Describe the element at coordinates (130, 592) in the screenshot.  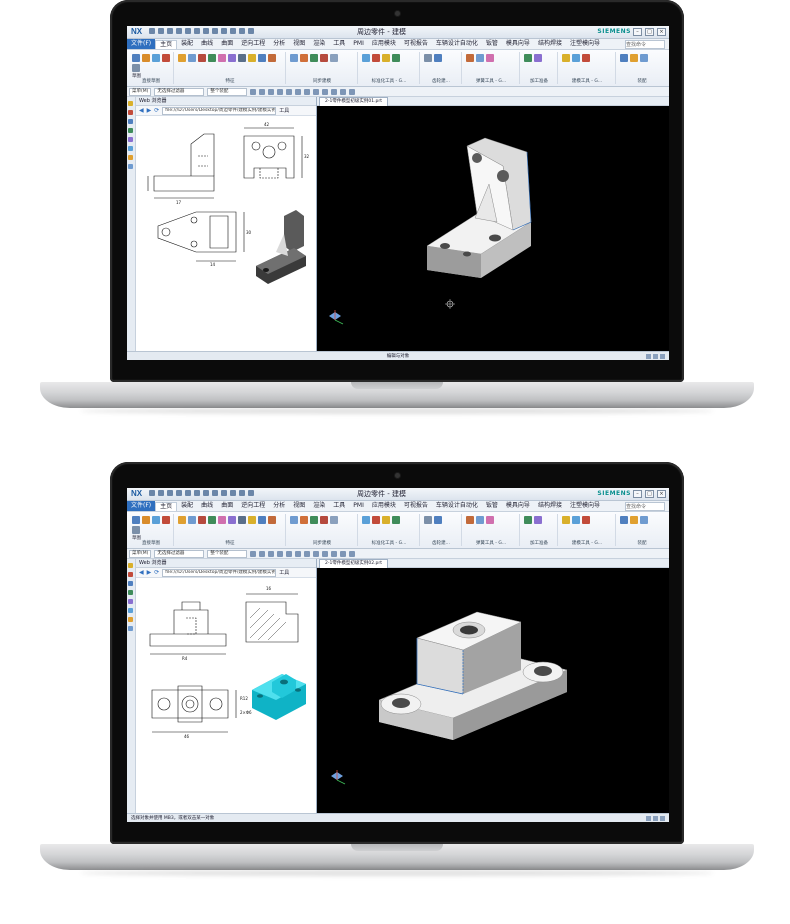
I see `reuse-library-icon` at that location.